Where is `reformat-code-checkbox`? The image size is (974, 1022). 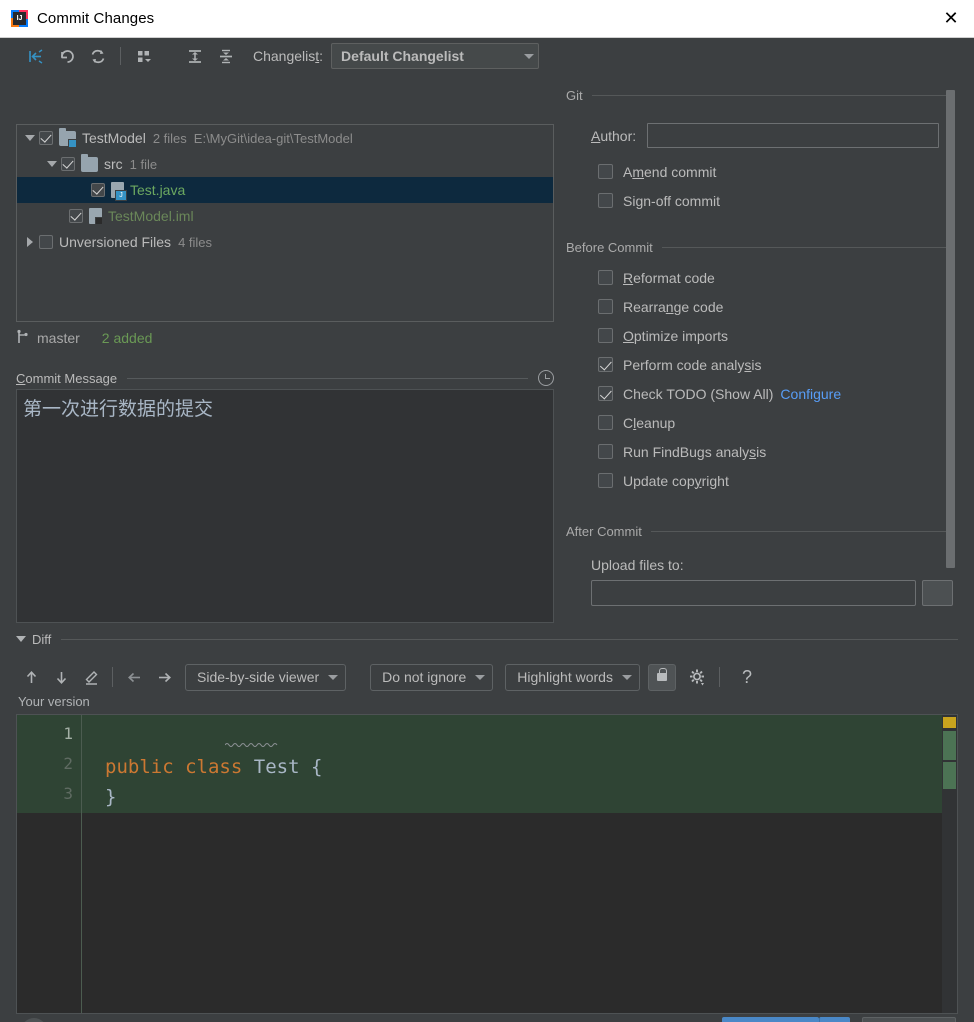
reformat-code-checkbox is located at coordinates (605, 277).